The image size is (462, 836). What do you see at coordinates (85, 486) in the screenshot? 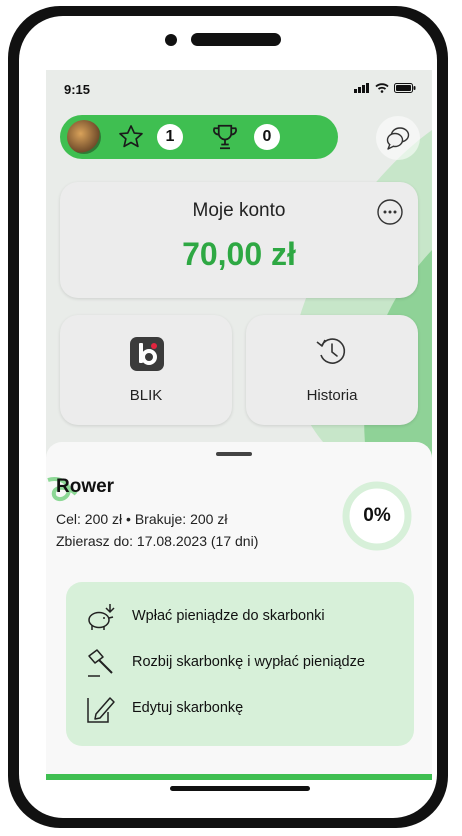
I see `goal-name: Rower` at bounding box center [85, 486].